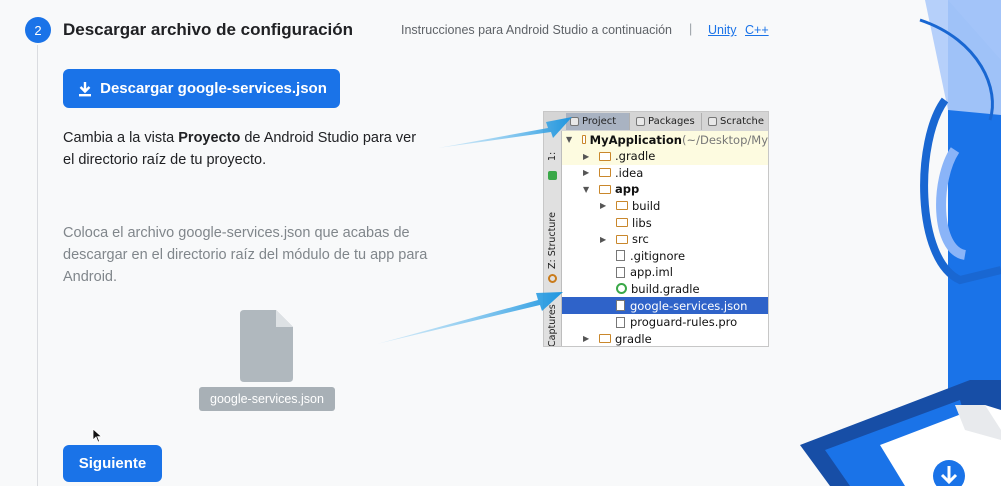 The height and width of the screenshot is (486, 1001). I want to click on tree-row-path: (~/Desktop/My, so click(724, 139).